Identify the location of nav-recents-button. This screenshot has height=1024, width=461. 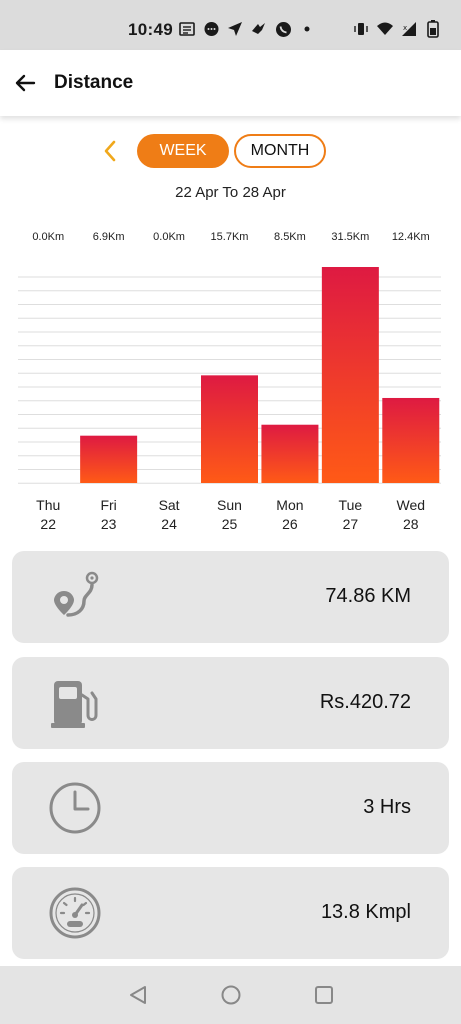
(324, 995).